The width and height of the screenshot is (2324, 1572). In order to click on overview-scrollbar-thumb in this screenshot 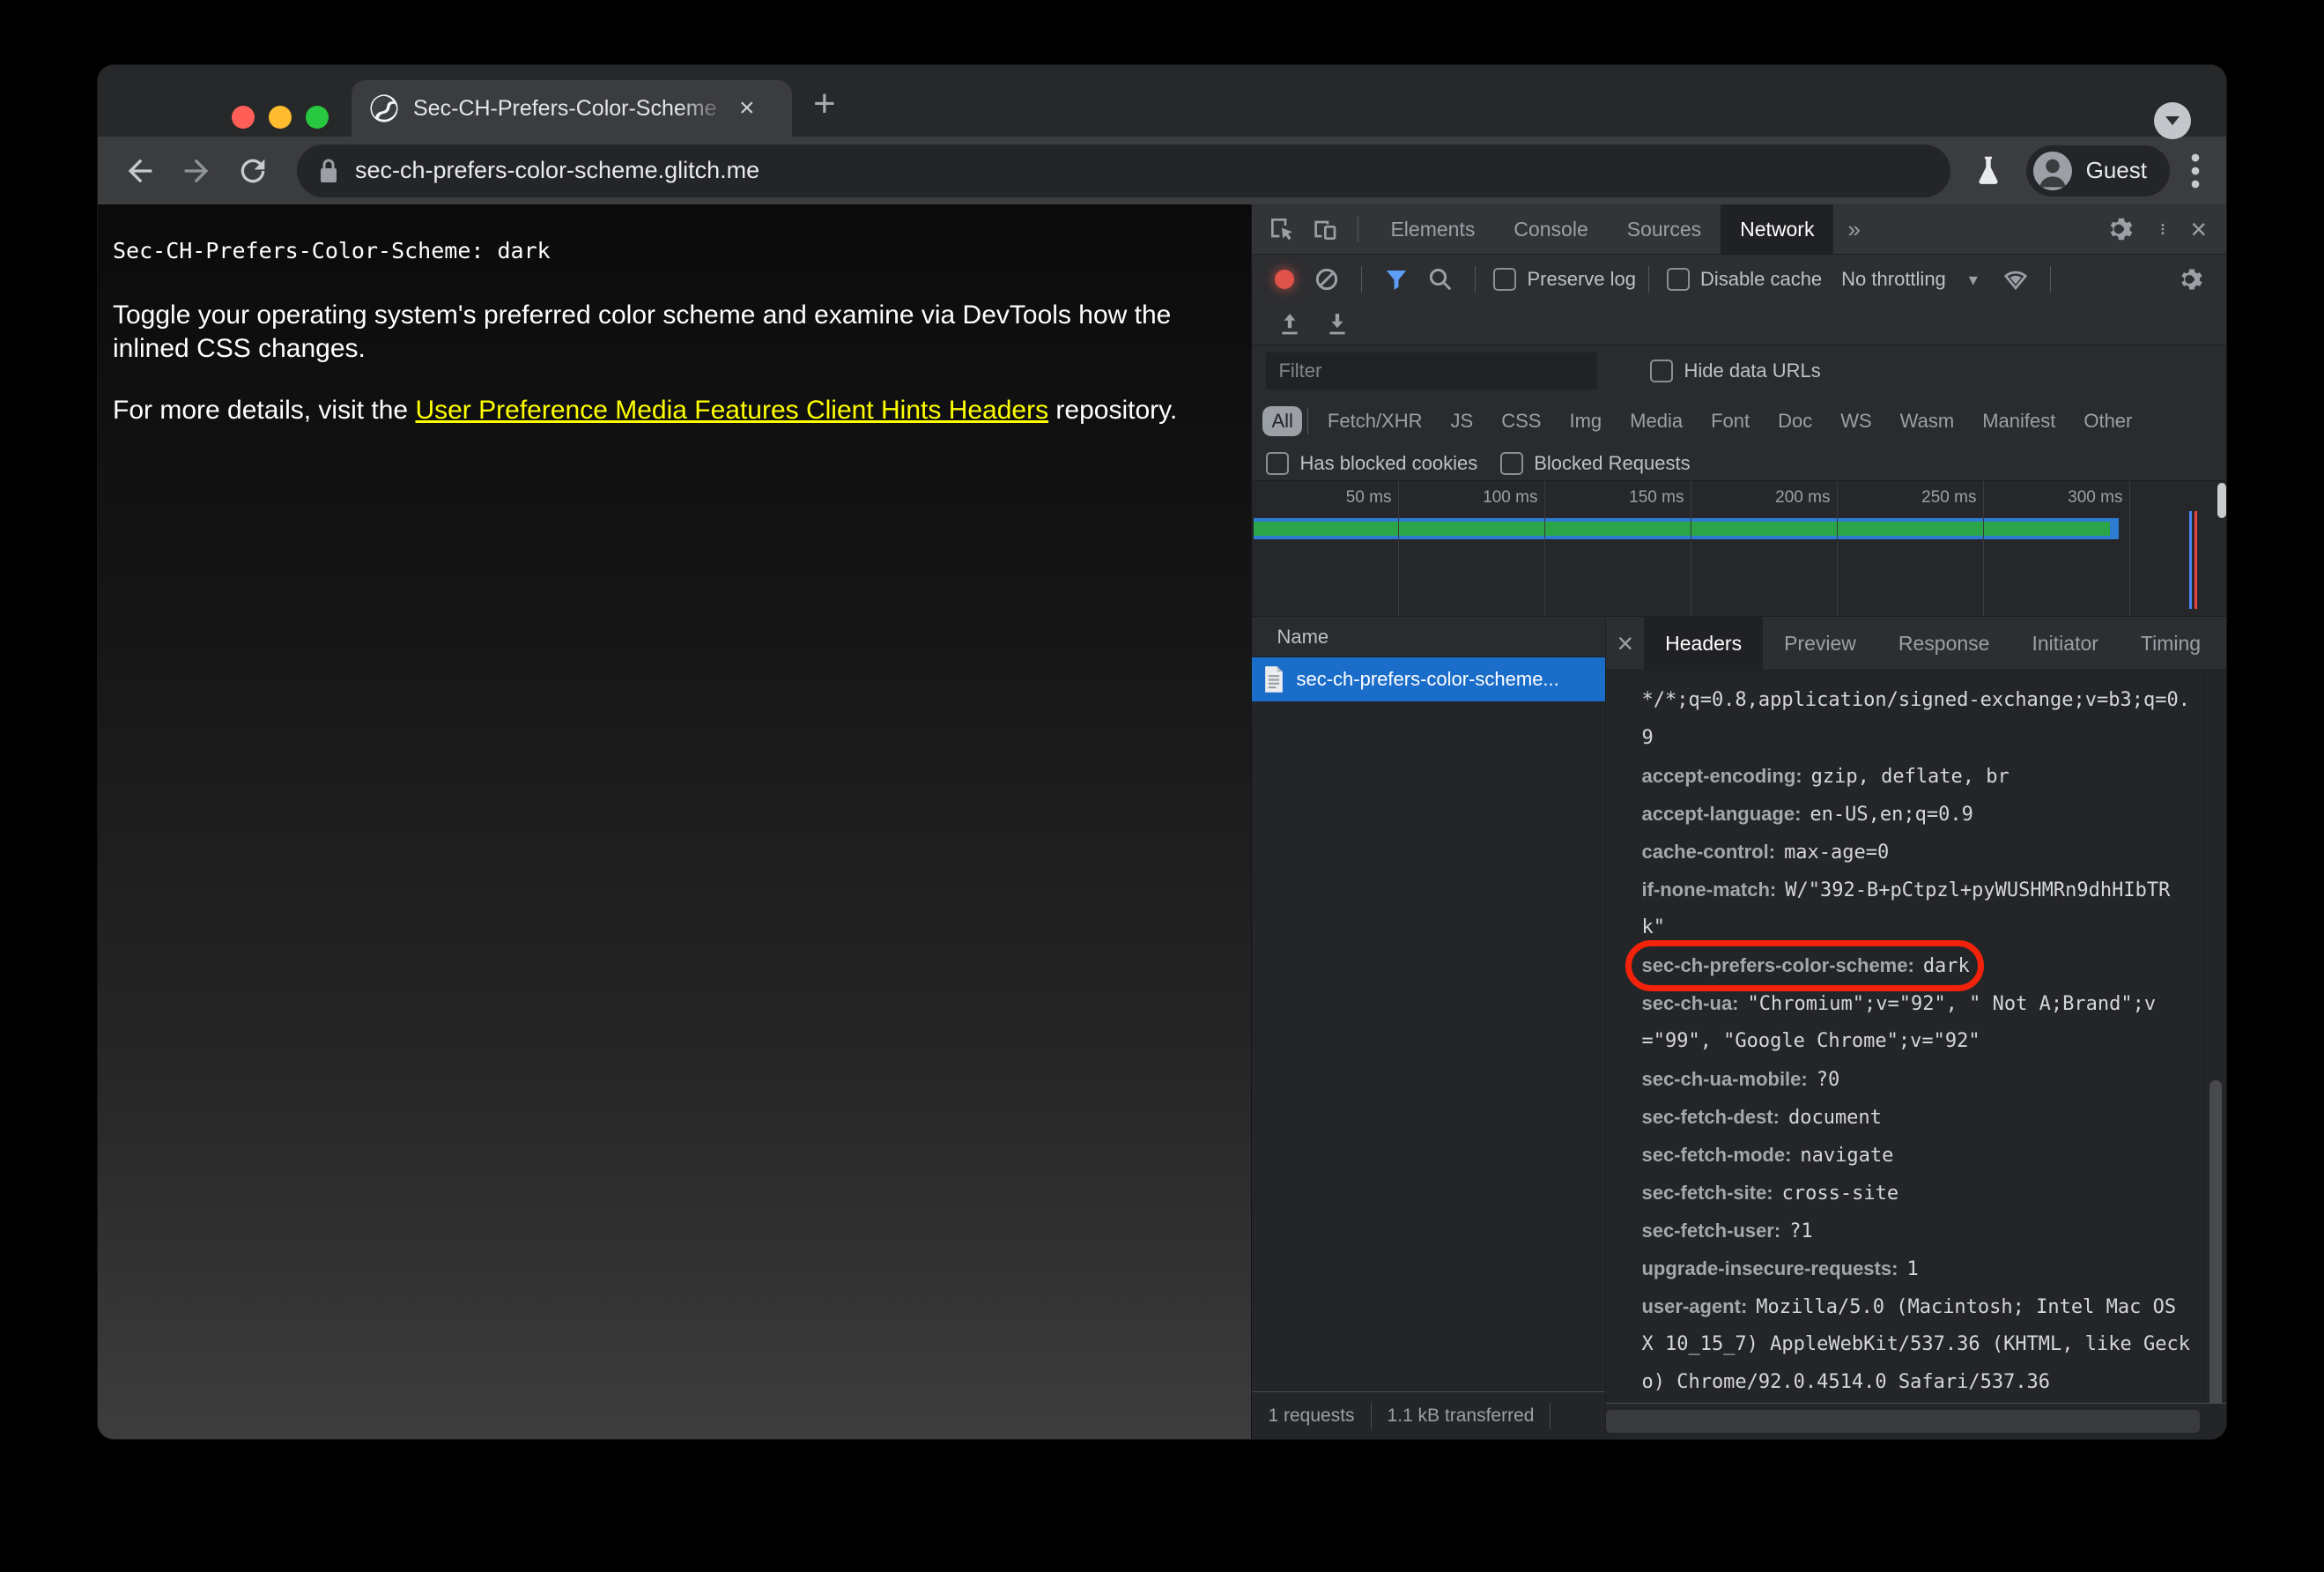, I will do `click(2221, 500)`.